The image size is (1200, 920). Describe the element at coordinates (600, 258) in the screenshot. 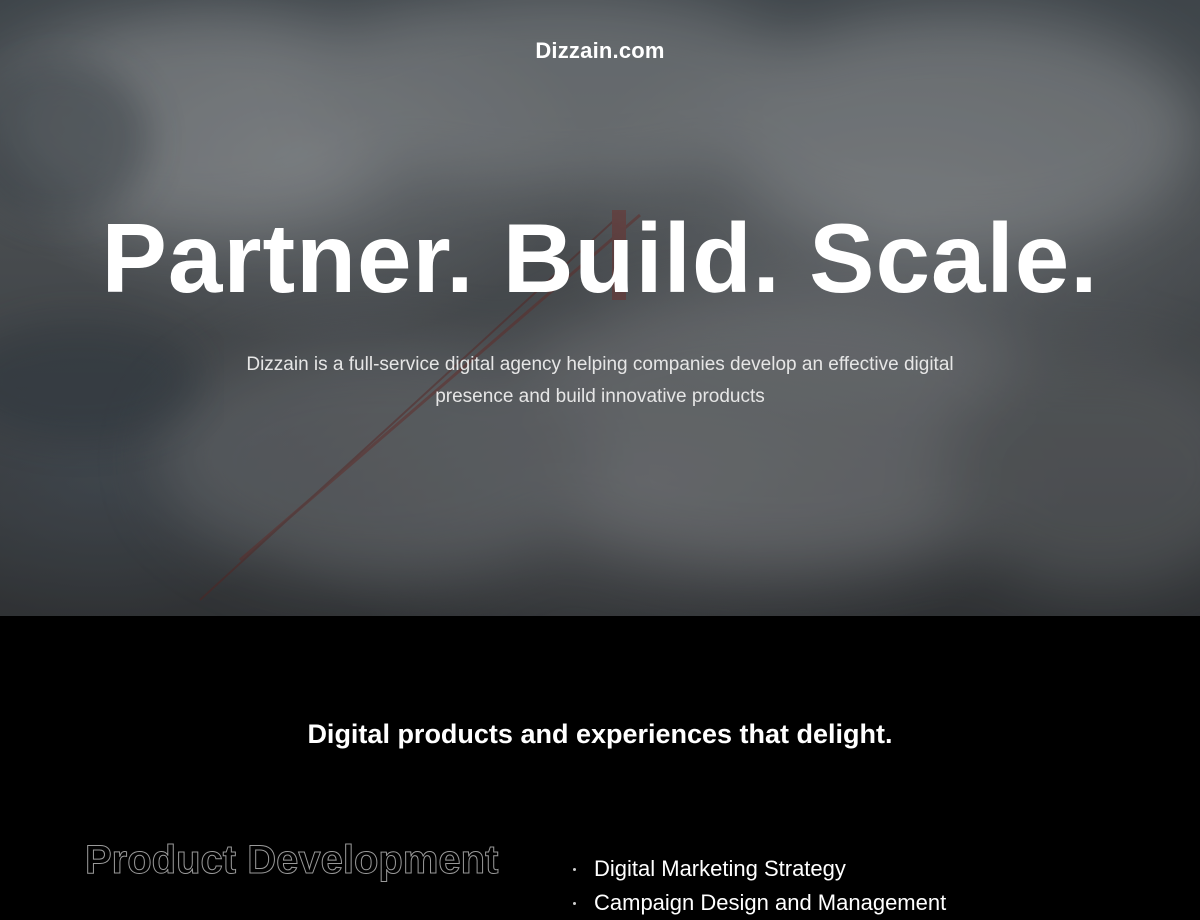

I see `hero-headline: Partner. Build. Scale.` at that location.